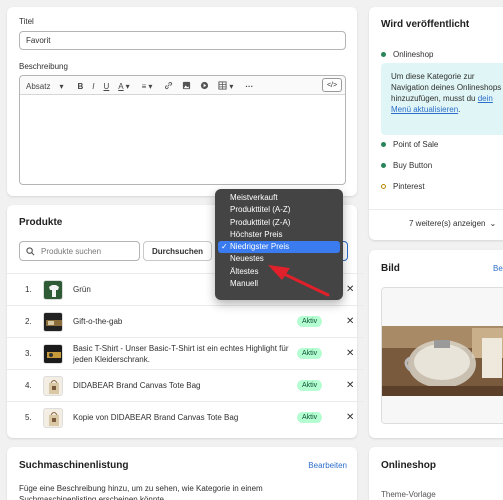  I want to click on description-editor: Absatz ▾ B I U A ▾ ≡ ▾ ▾ ··· </>, so click(182, 130).